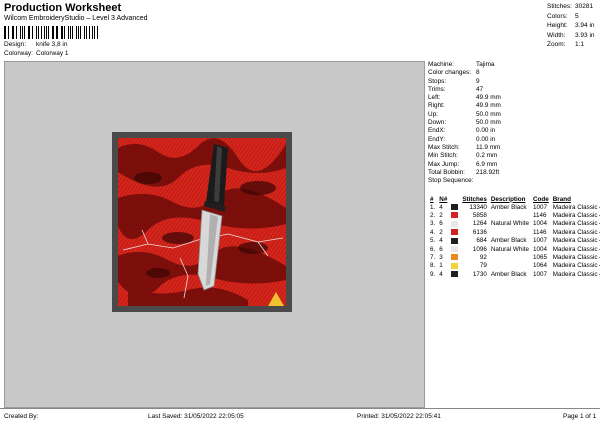 Image resolution: width=600 pixels, height=425 pixels. Describe the element at coordinates (483, 266) in the screenshot. I see `row-stitches: 79` at that location.